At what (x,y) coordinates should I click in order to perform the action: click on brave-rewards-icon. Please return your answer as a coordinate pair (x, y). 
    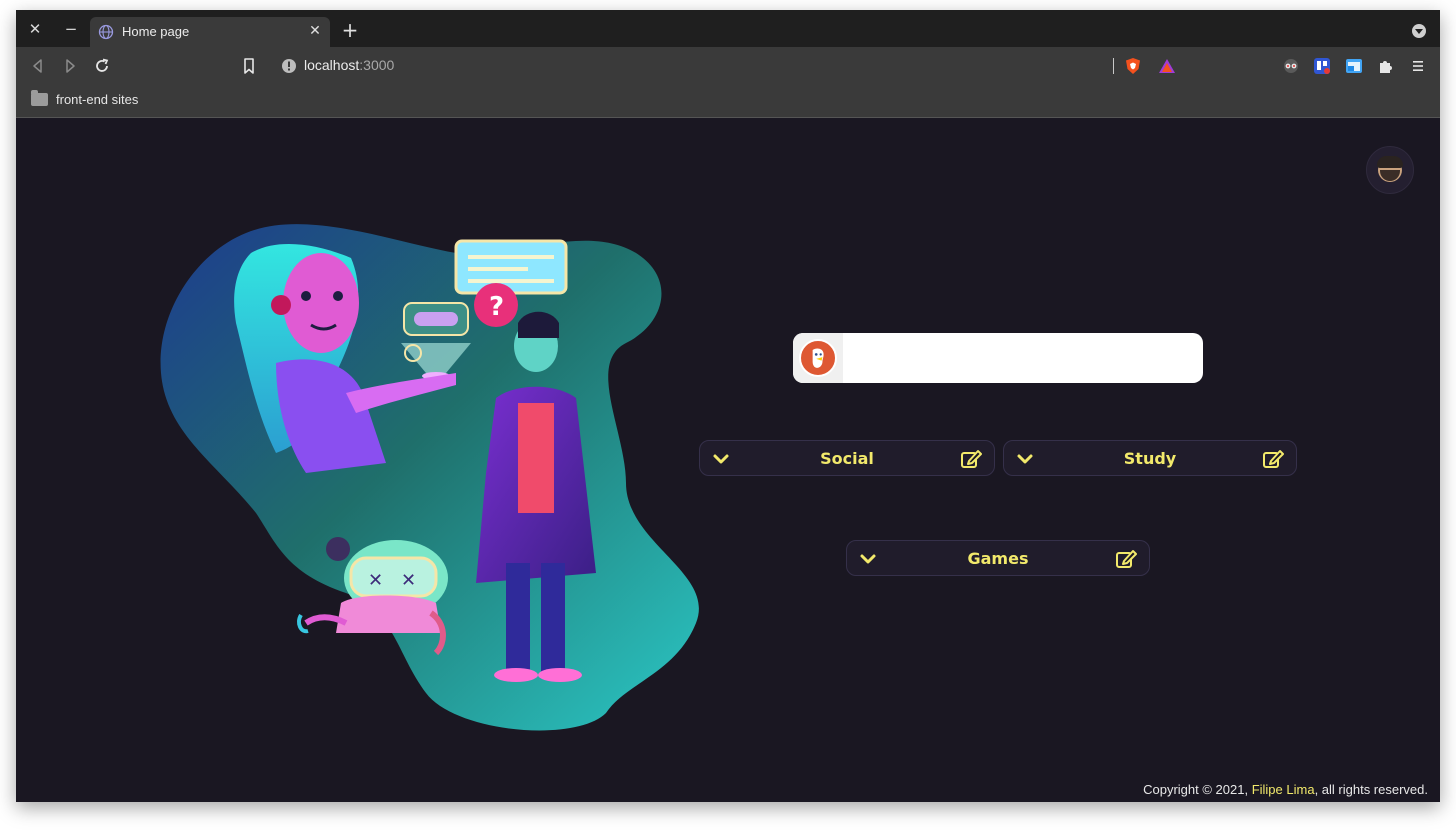
    Looking at the image, I should click on (1167, 66).